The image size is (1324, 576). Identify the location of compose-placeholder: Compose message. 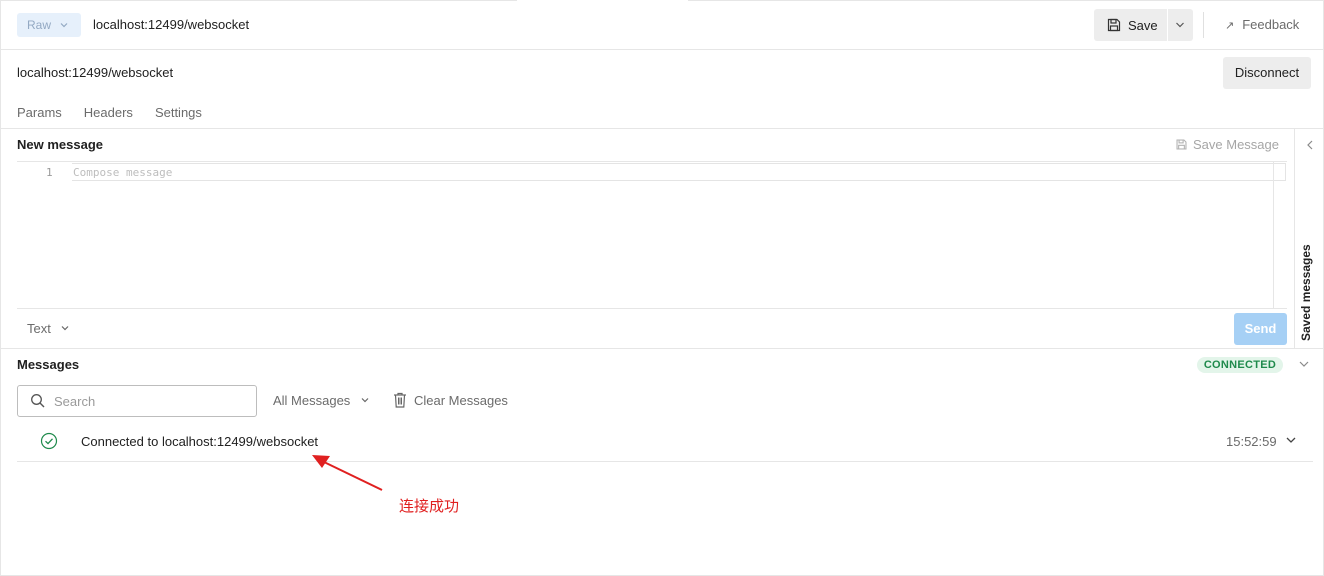
(123, 172).